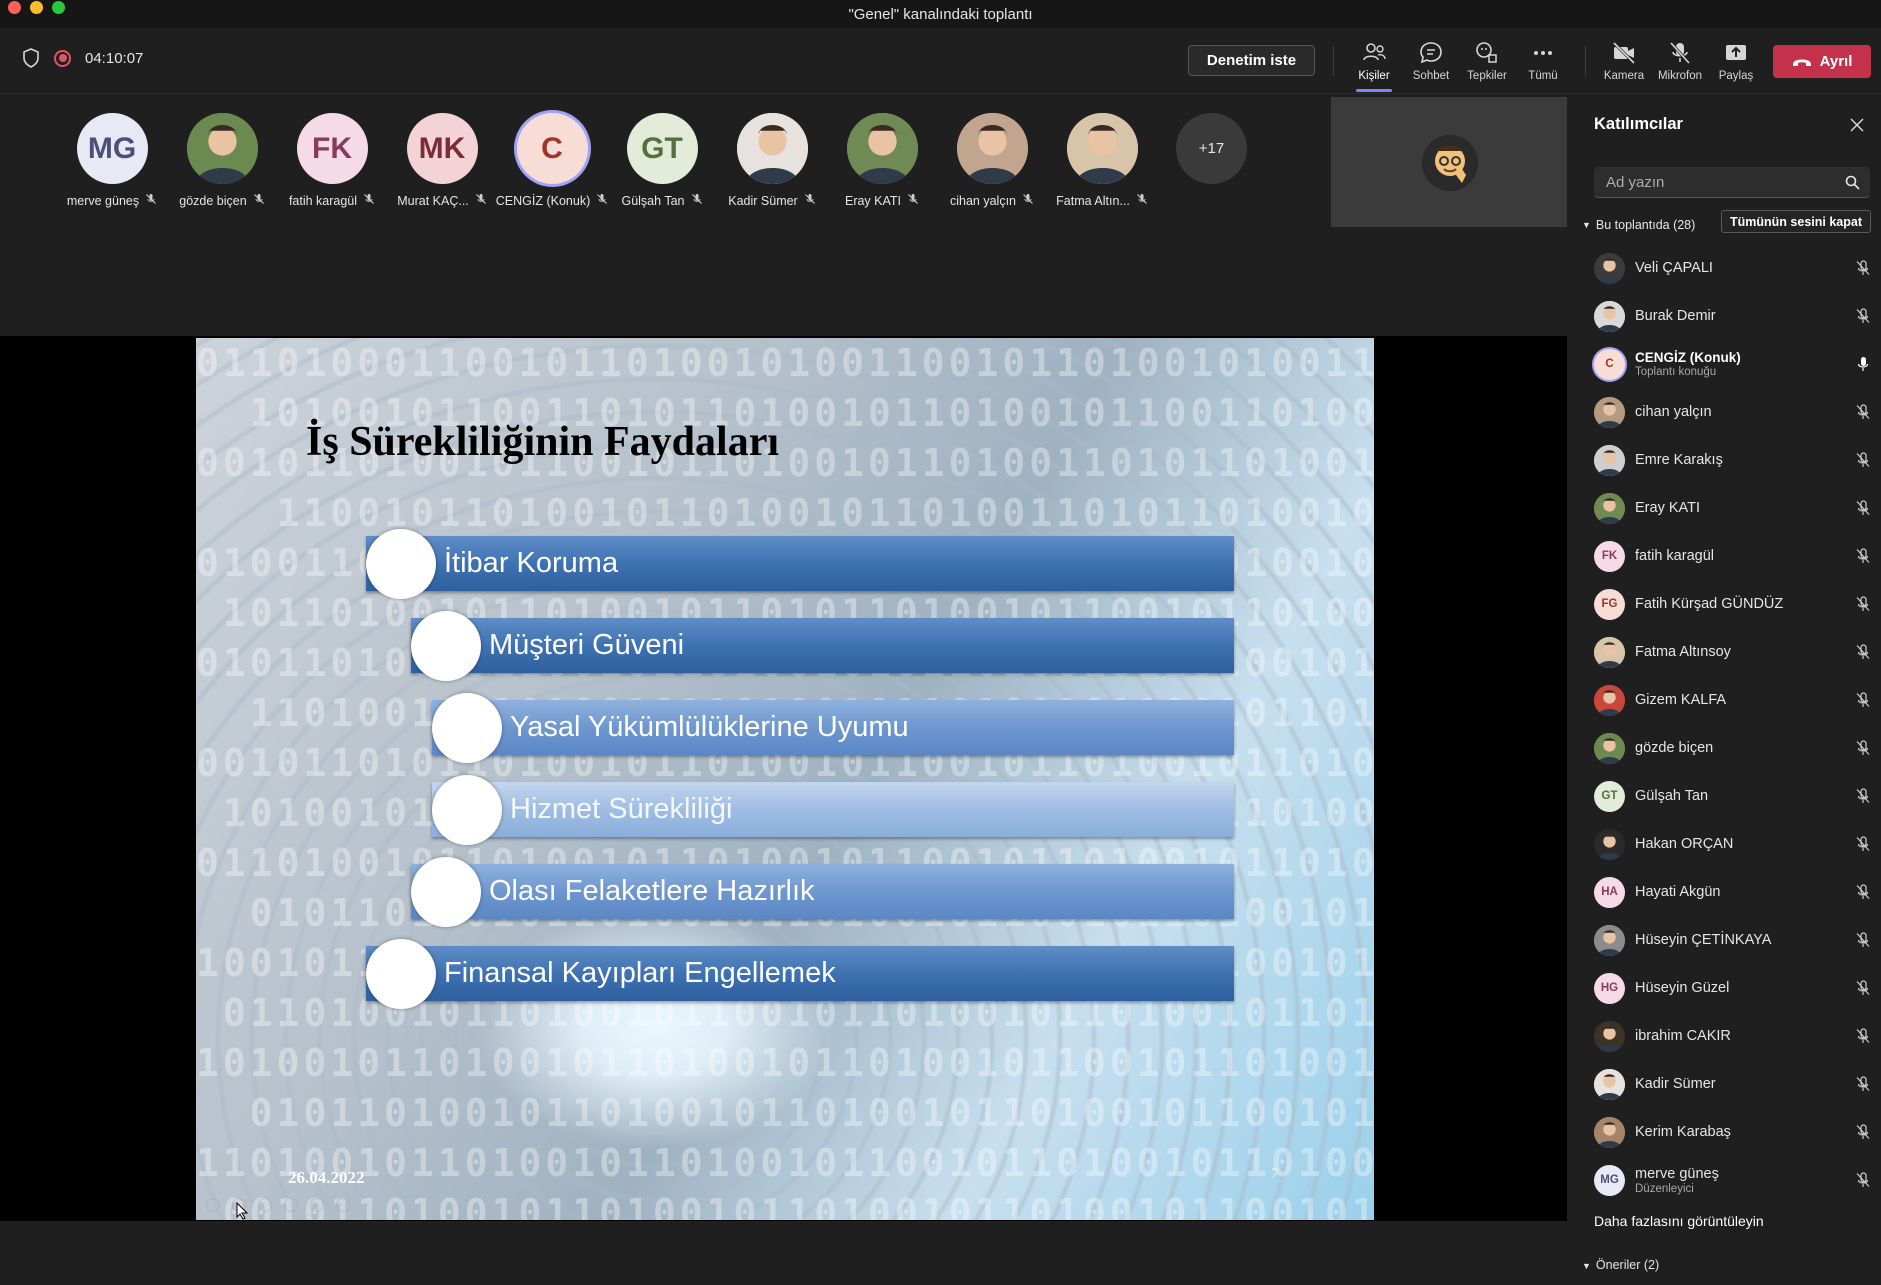 The height and width of the screenshot is (1285, 1881). Describe the element at coordinates (1728, 796) in the screenshot. I see `participant-list-item: GT Gülşah Tan` at that location.